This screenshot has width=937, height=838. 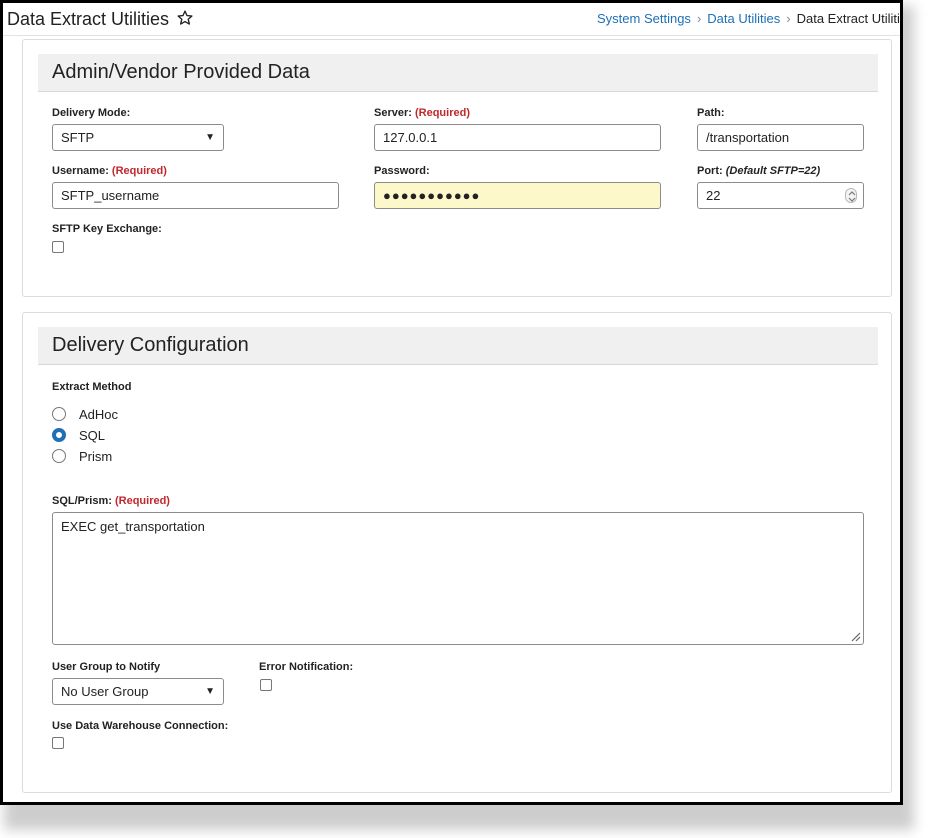 I want to click on breadcrumb-data-utilities: Data Utilities, so click(x=743, y=18).